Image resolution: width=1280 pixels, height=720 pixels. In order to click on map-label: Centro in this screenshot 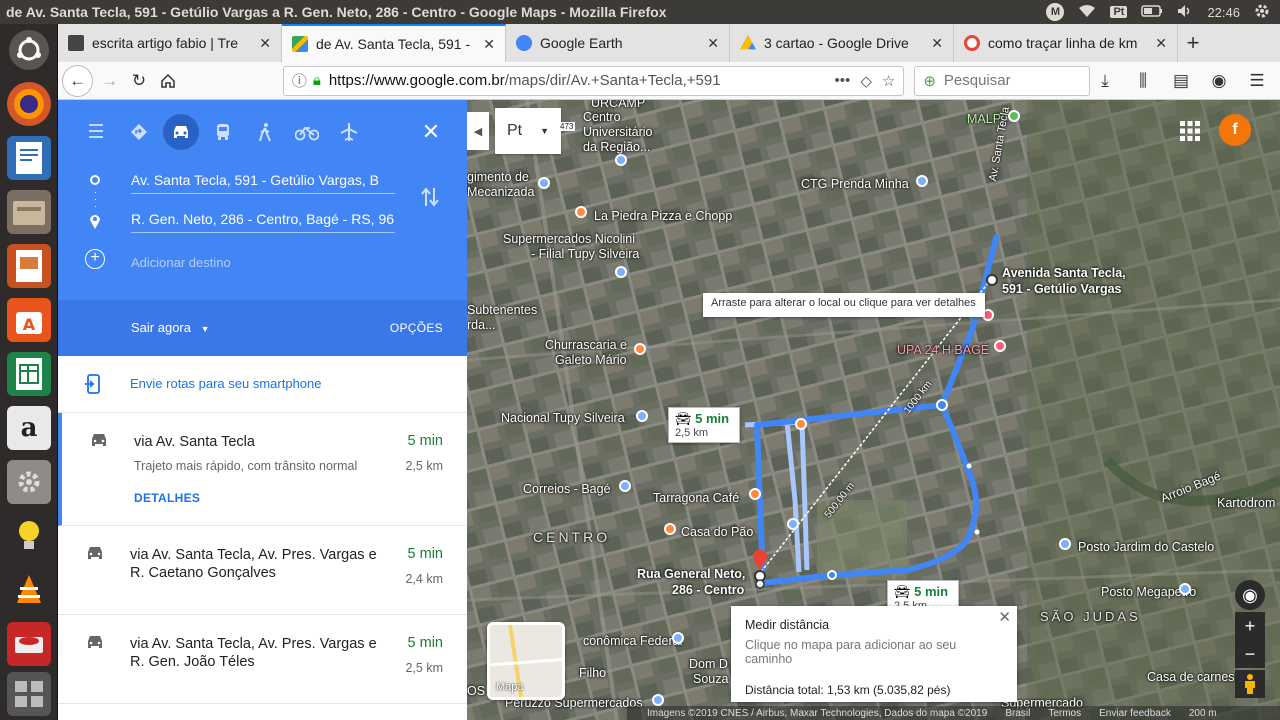, I will do `click(602, 117)`.